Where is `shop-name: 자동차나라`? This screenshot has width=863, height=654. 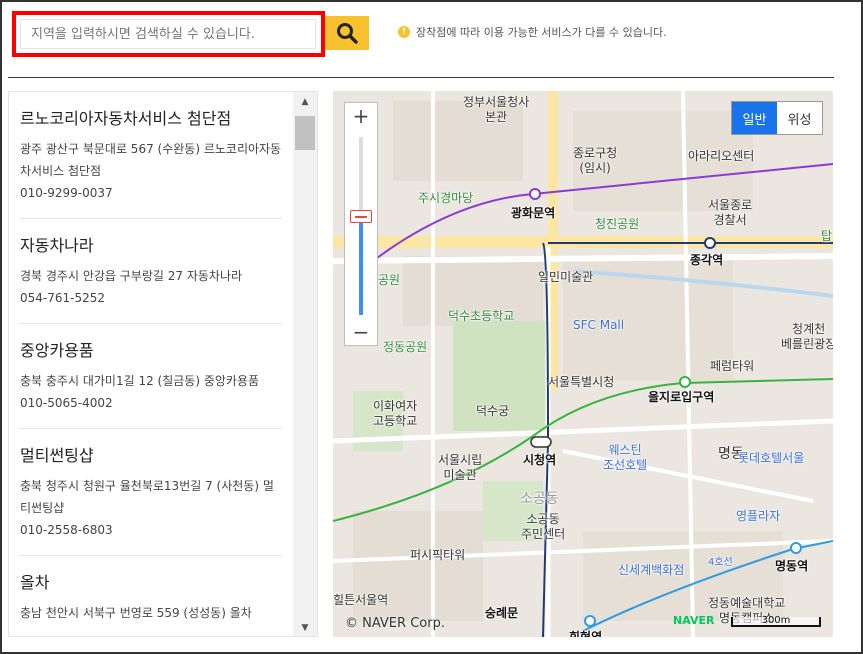
shop-name: 자동차나라 is located at coordinates (57, 245).